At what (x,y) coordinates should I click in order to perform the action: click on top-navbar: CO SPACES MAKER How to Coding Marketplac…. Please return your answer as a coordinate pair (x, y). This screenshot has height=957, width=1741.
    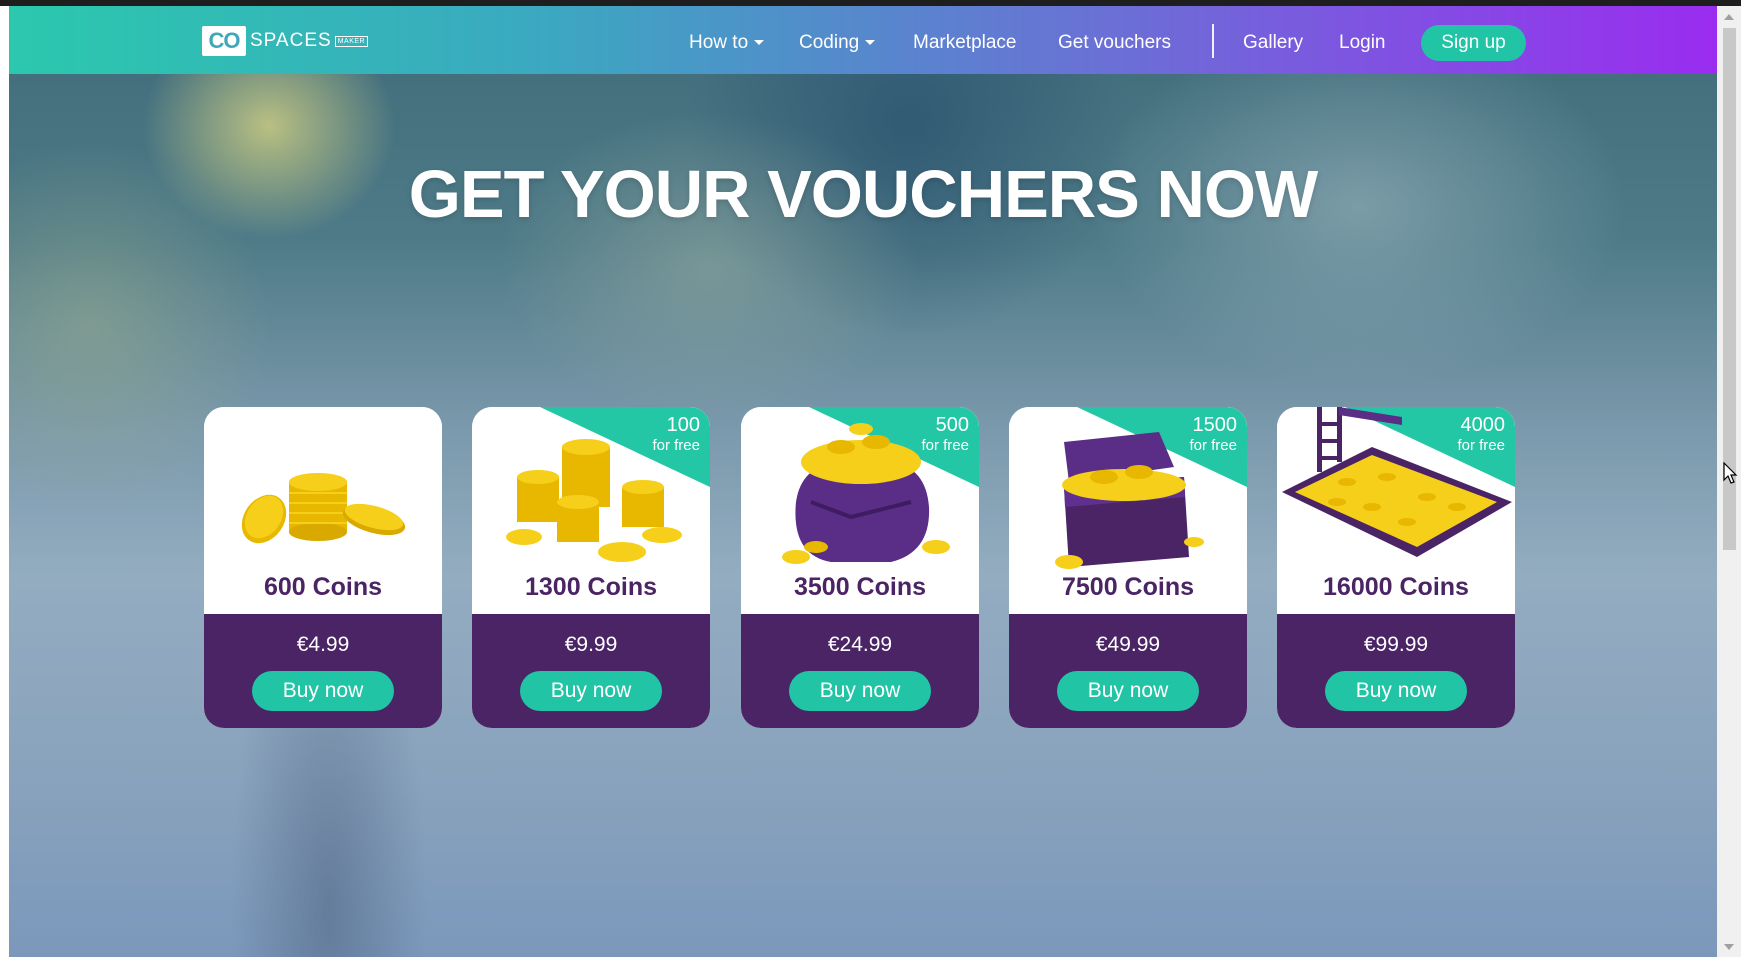
    Looking at the image, I should click on (863, 40).